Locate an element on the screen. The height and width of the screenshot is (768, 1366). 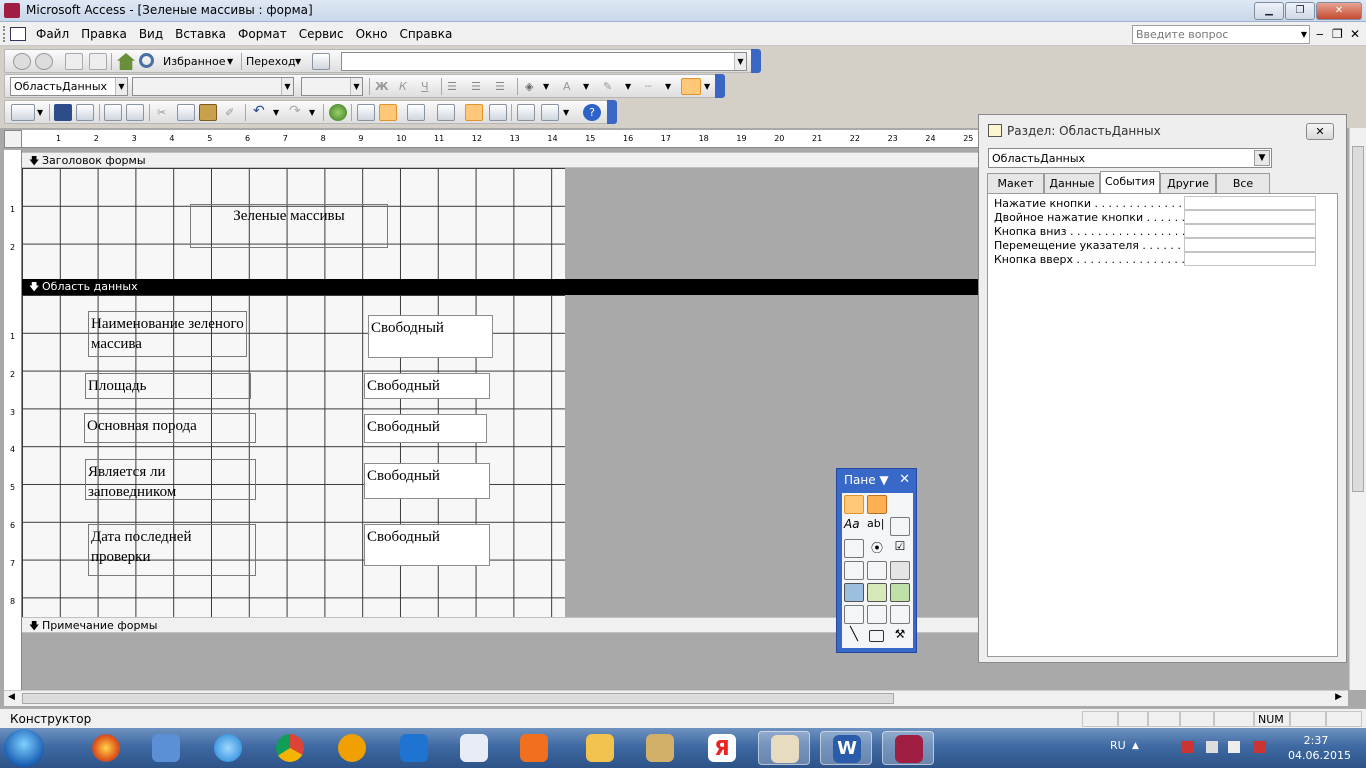
horizontal-scroll-thumb is located at coordinates (458, 698).